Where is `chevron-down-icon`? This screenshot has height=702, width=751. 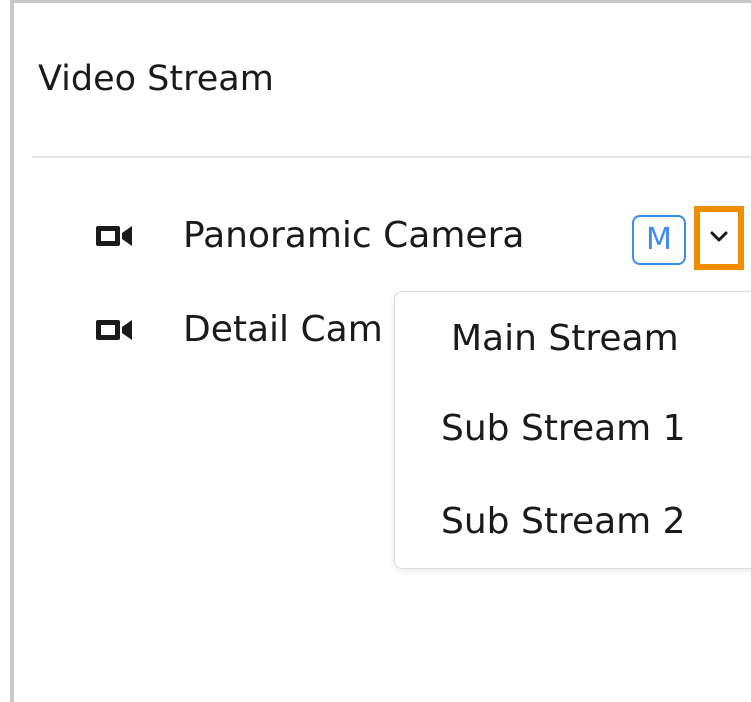
chevron-down-icon is located at coordinates (719, 236).